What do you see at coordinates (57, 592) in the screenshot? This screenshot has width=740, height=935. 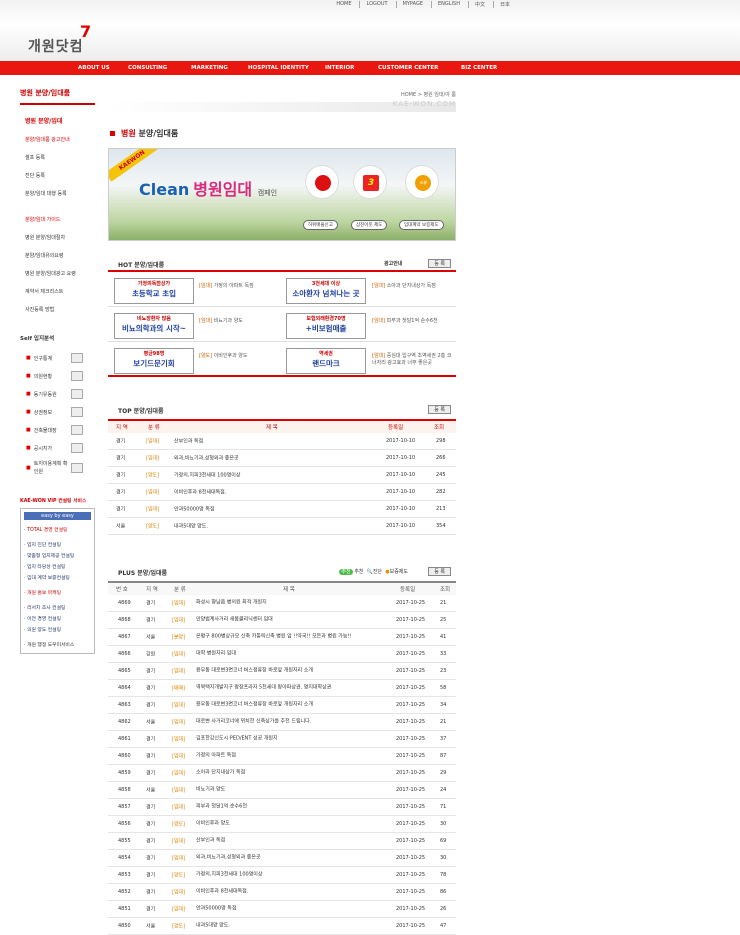 I see `vip-item: · 개원 홍보 마케팅` at bounding box center [57, 592].